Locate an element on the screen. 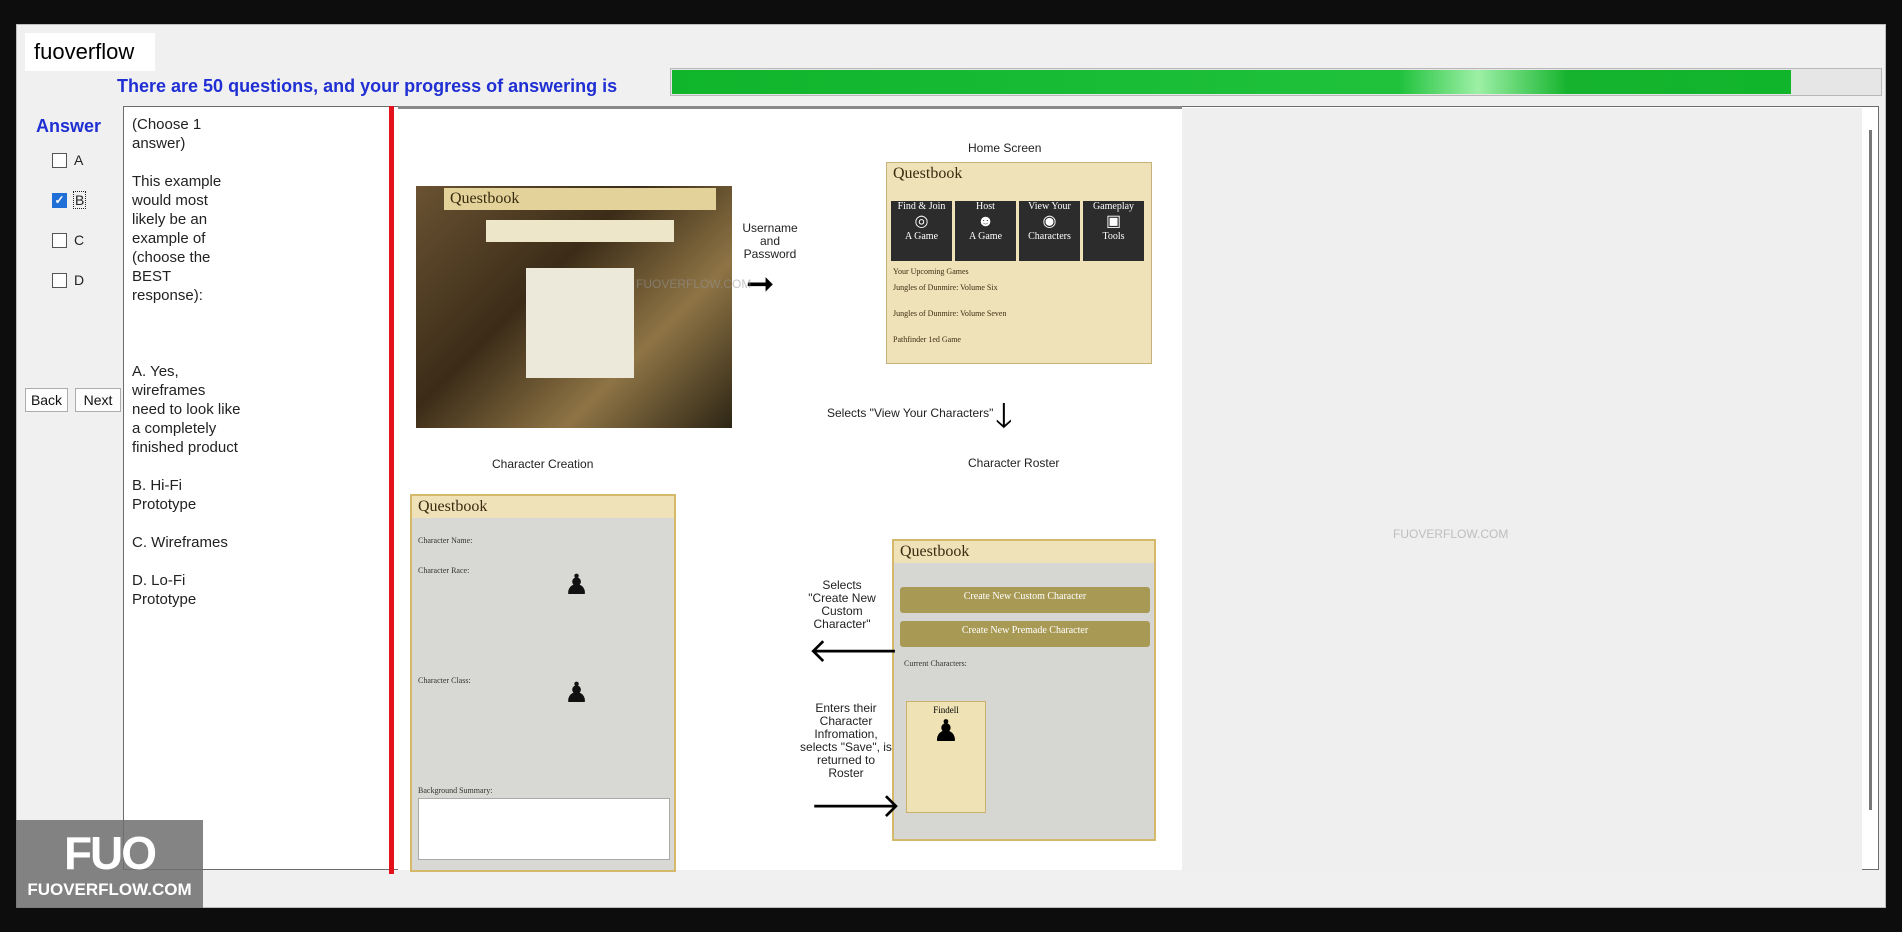  app-title-tab: fuoverflow is located at coordinates (90, 52).